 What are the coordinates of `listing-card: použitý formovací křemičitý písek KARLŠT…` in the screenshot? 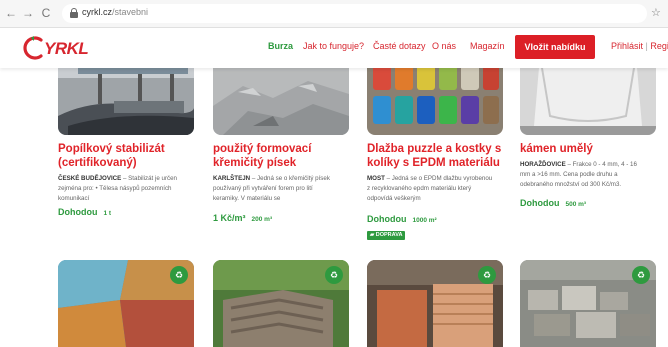 It's located at (281, 142).